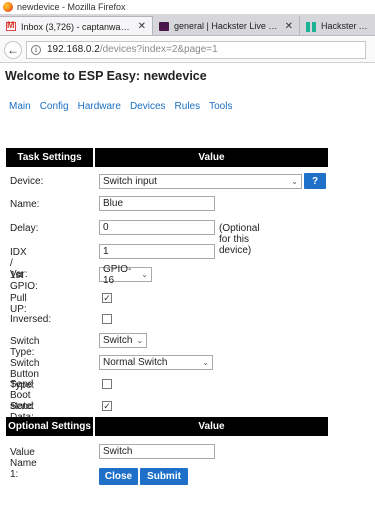 This screenshot has width=375, height=510. Describe the element at coordinates (157, 203) in the screenshot. I see `name-input: Blue` at that location.